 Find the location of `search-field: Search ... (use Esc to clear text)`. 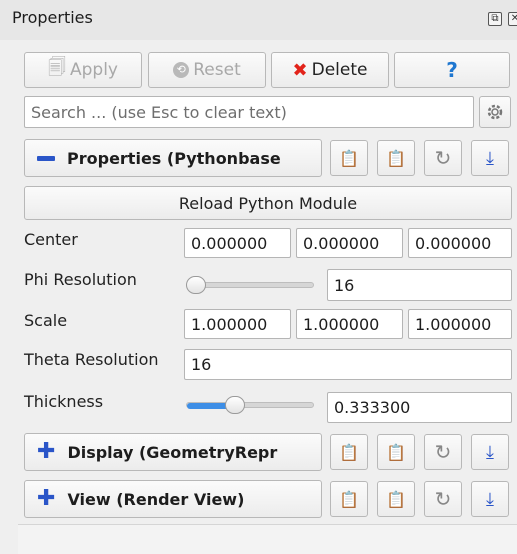

search-field: Search ... (use Esc to clear text) is located at coordinates (249, 112).